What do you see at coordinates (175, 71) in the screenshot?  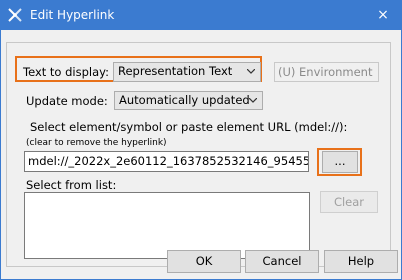 I see `text-to-display-value: Representation Text` at bounding box center [175, 71].